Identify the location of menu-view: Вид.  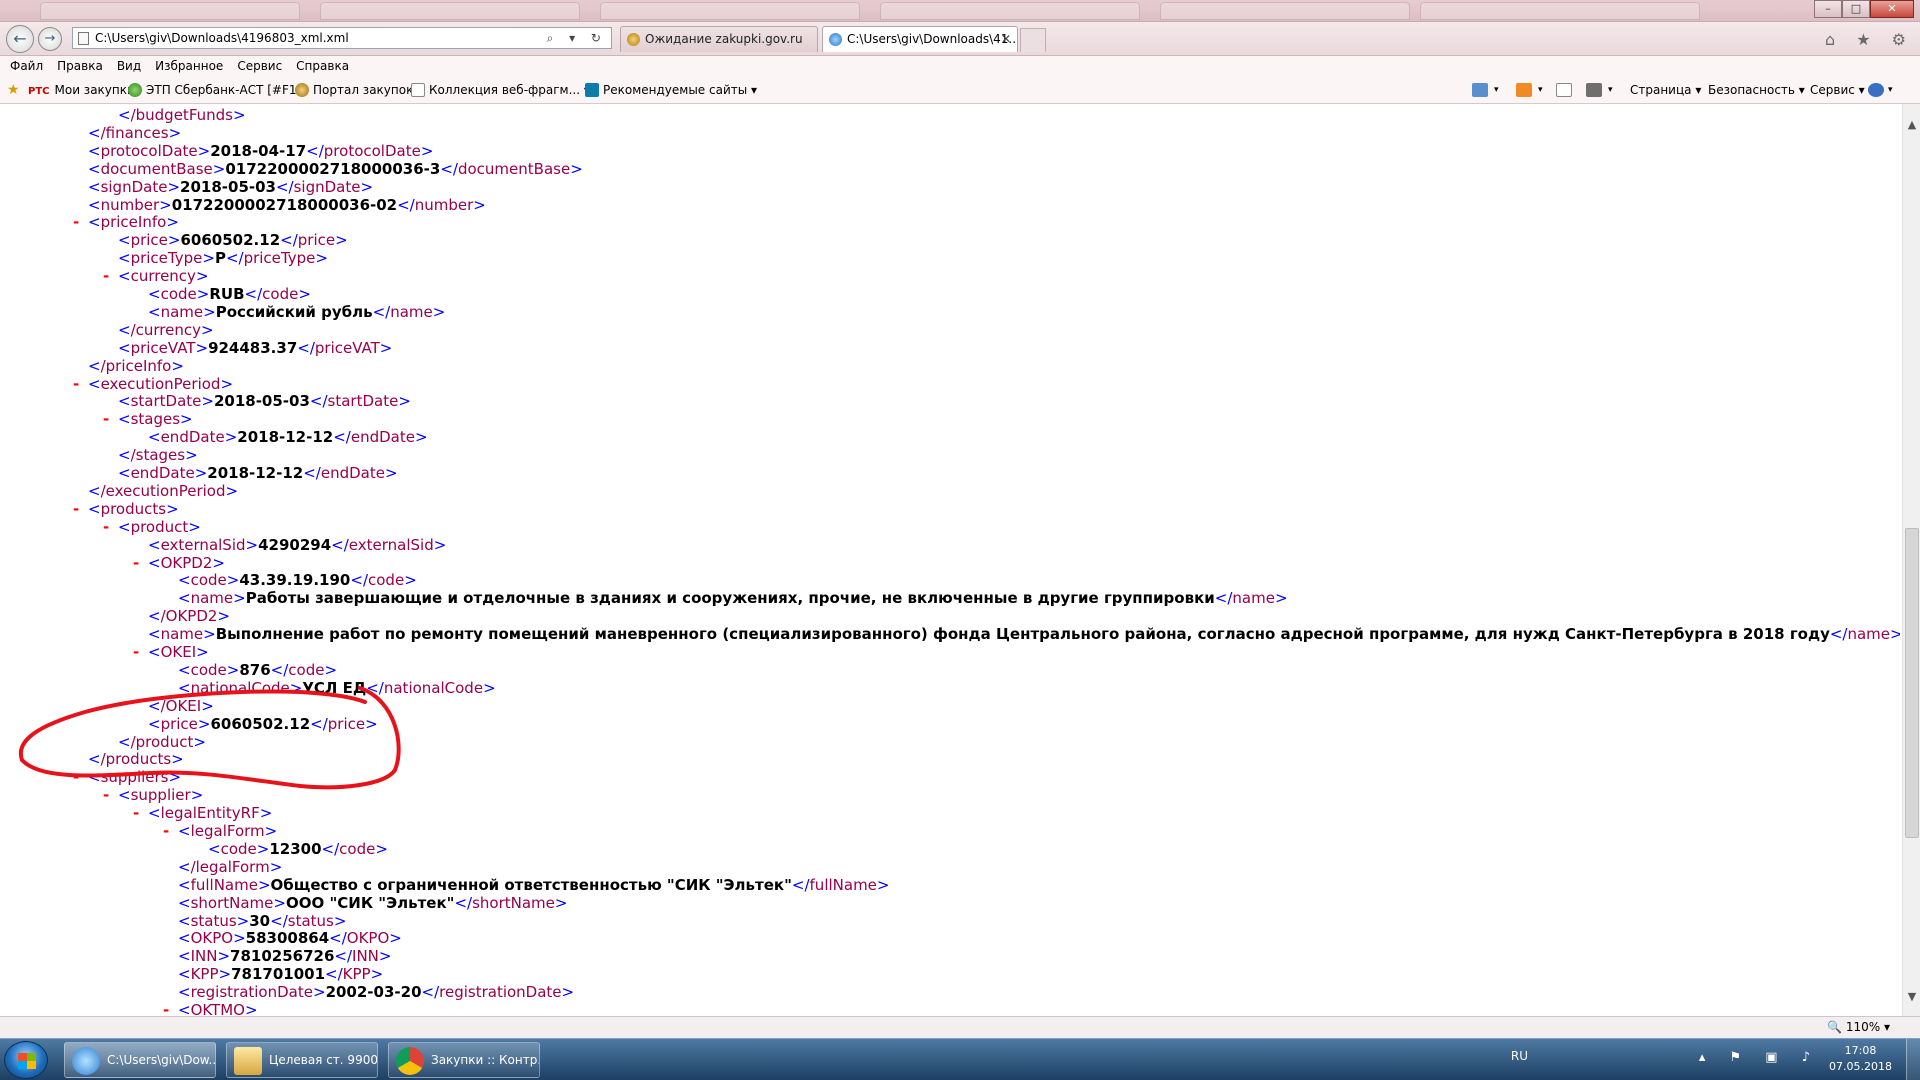
(129, 66).